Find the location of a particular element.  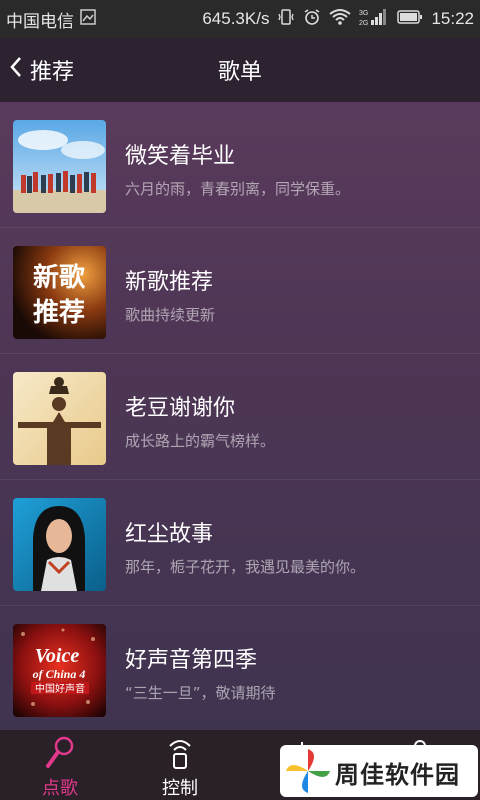

status-bar: 中国电信 645.3K/s 3G 2G 15:22 is located at coordinates (240, 19).